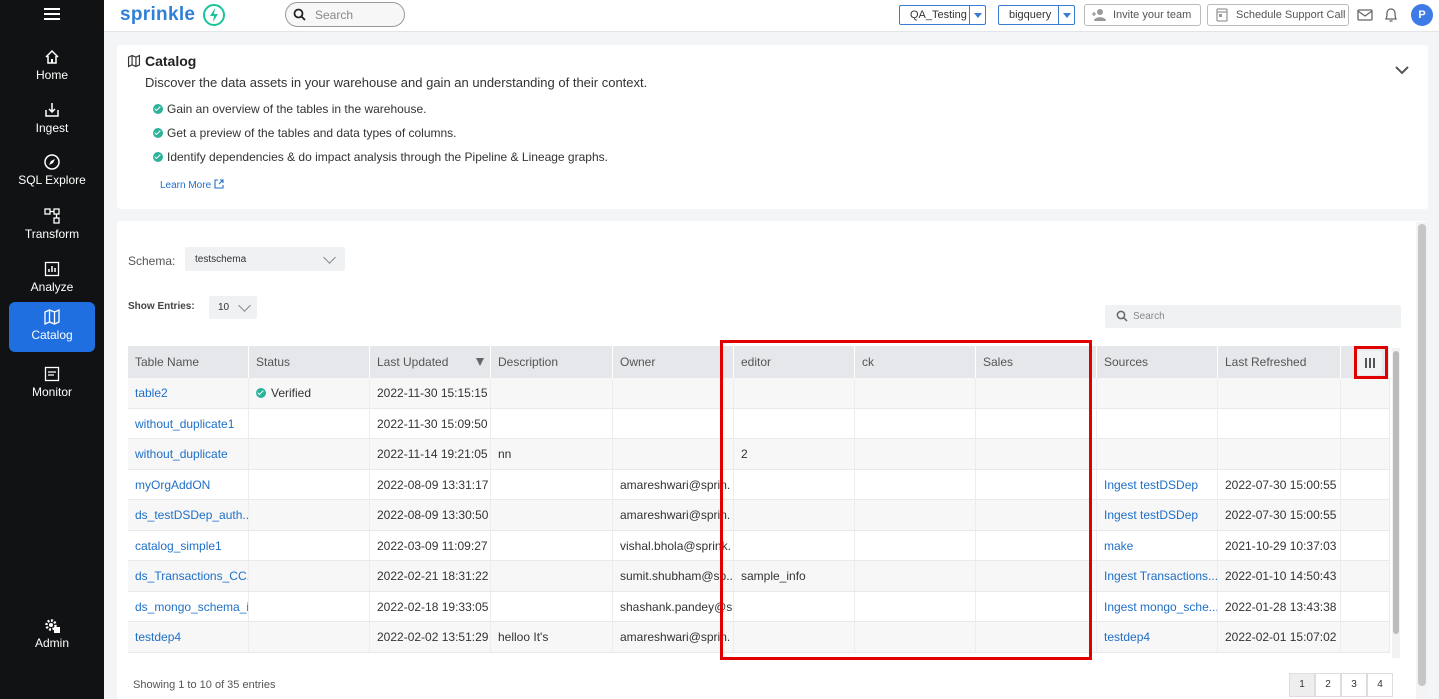  Describe the element at coordinates (673, 545) in the screenshot. I see `cell-owner: vishal.bhola@sprink.` at that location.